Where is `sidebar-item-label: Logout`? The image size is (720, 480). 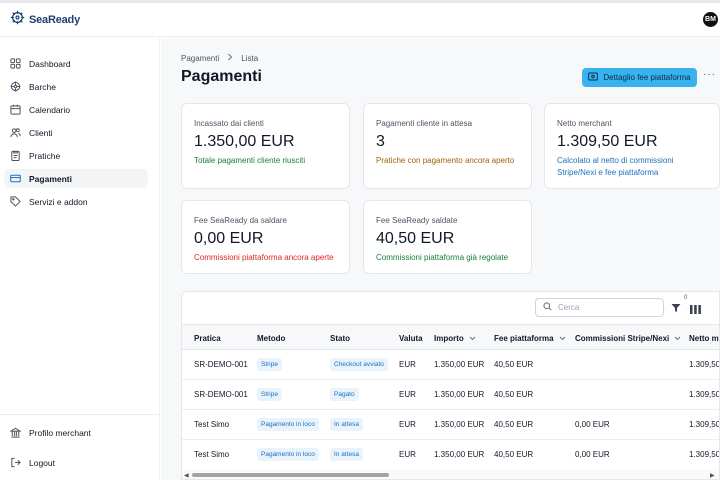
sidebar-item-label: Logout is located at coordinates (42, 462).